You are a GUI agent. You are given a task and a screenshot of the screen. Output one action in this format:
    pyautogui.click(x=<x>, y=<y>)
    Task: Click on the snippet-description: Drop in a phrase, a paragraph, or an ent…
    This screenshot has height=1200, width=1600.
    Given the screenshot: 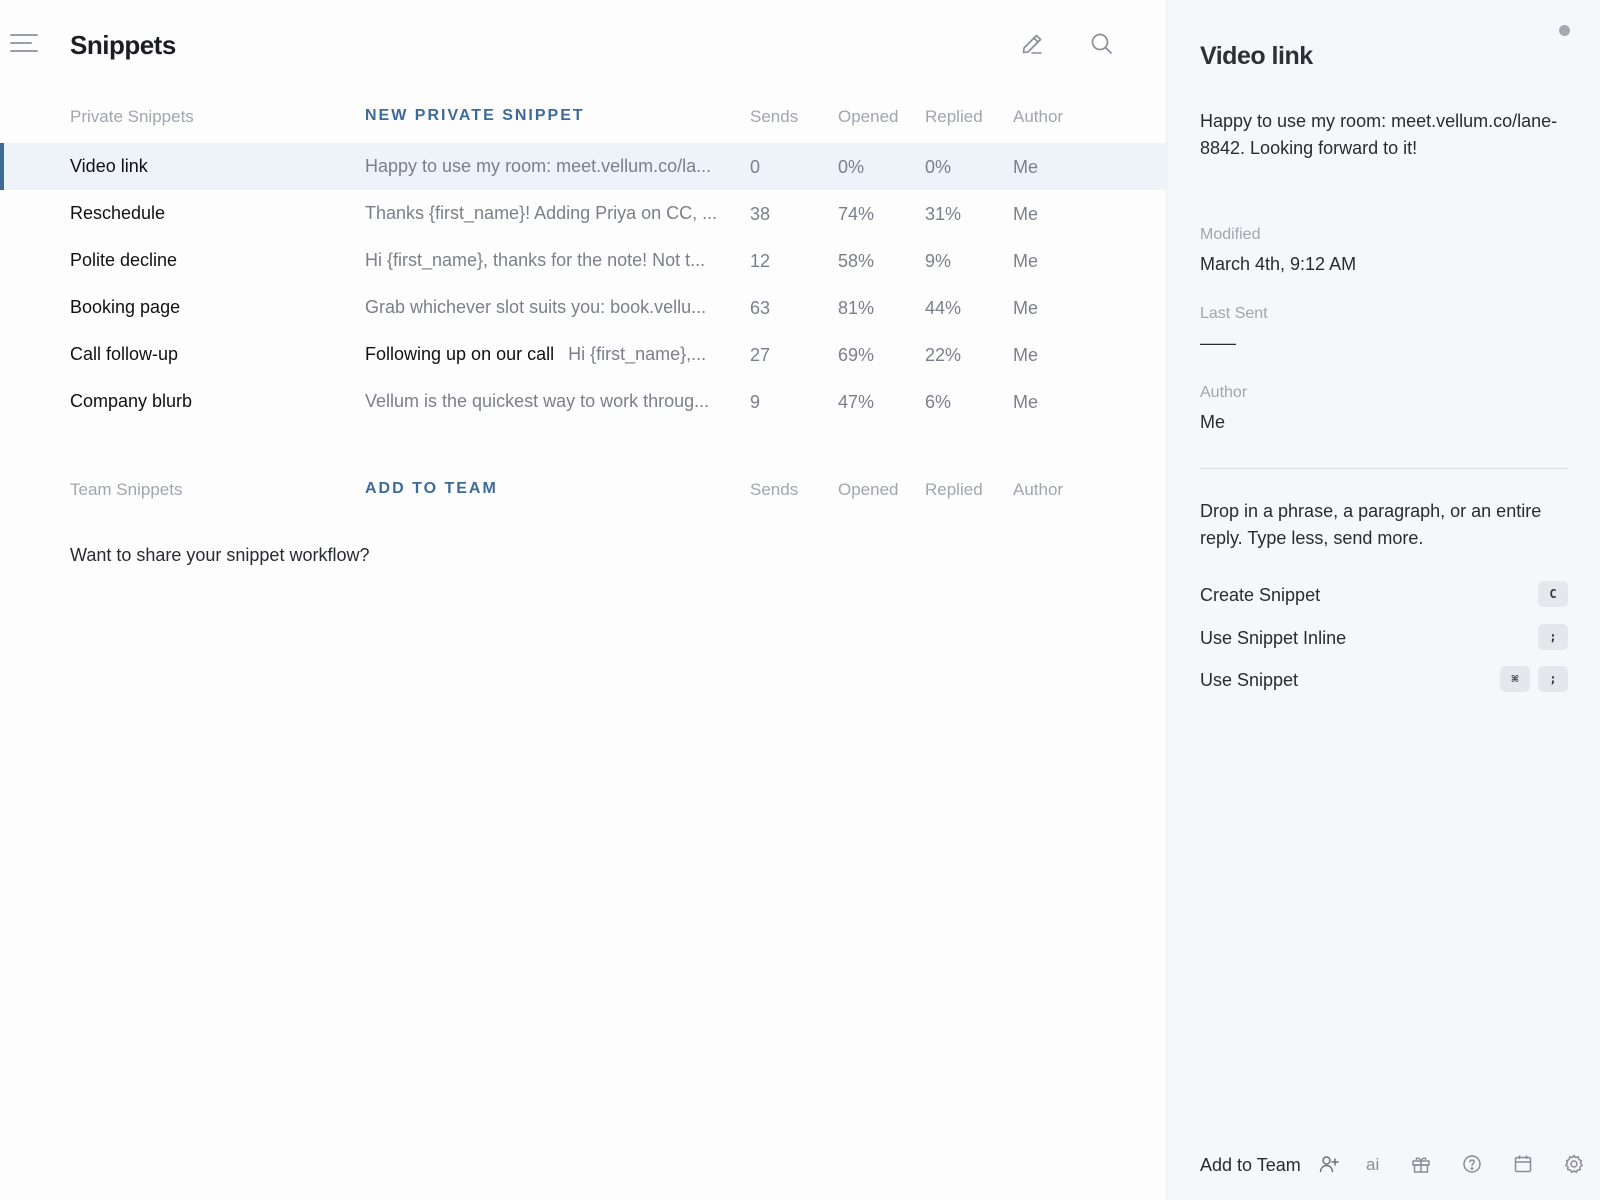 What is the action you would take?
    pyautogui.click(x=1371, y=524)
    